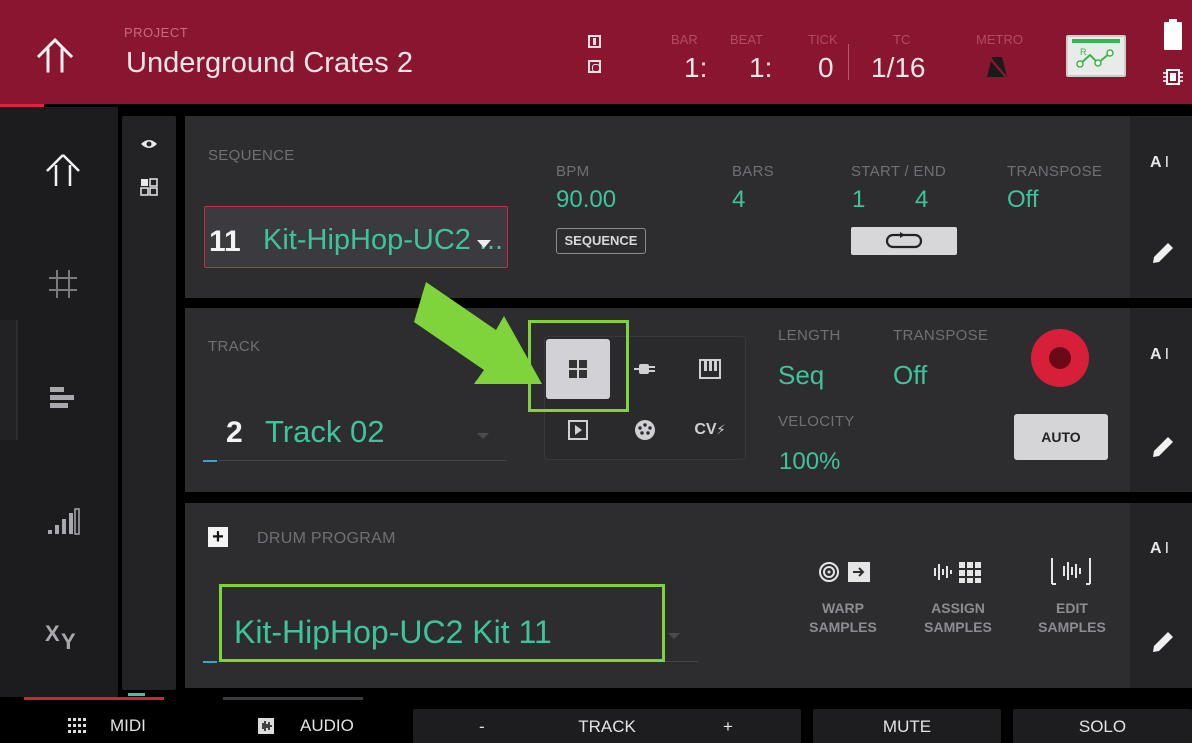 This screenshot has height=743, width=1192. Describe the element at coordinates (595, 60) in the screenshot. I see `io-indicators` at that location.